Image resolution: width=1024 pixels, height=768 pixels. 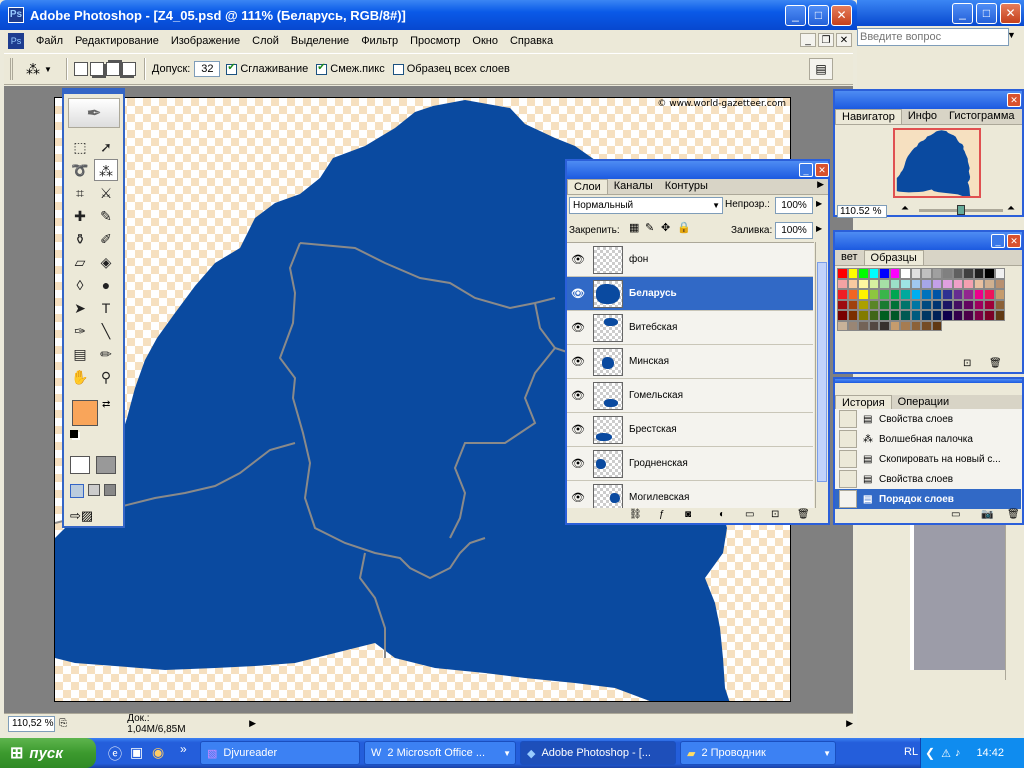 I want to click on paint-bucket-tool-icon: ◈, so click(x=106, y=262).